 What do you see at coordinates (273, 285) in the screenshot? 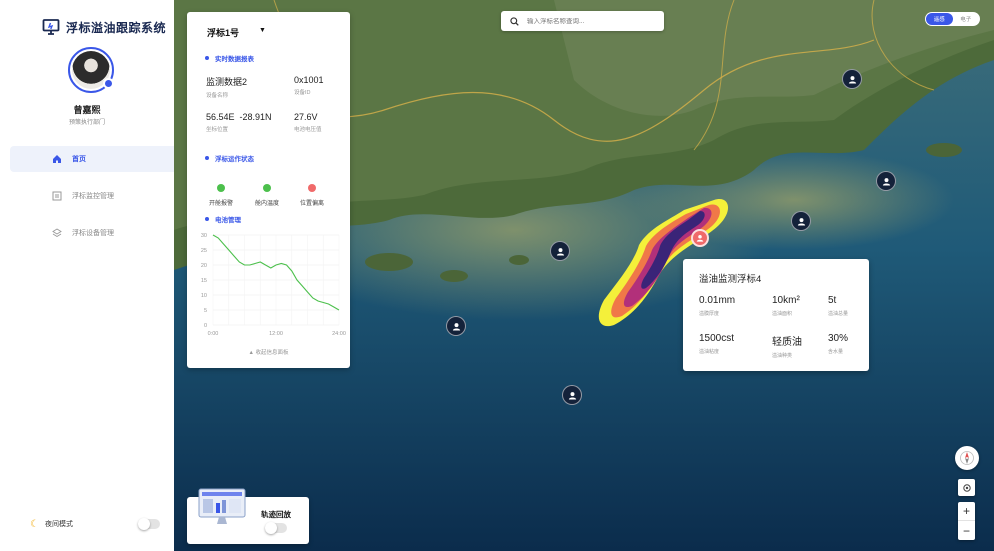
I see `battery-chart: 0 5 10 15 20 25 30 0:00 12:00 24:00` at bounding box center [273, 285].